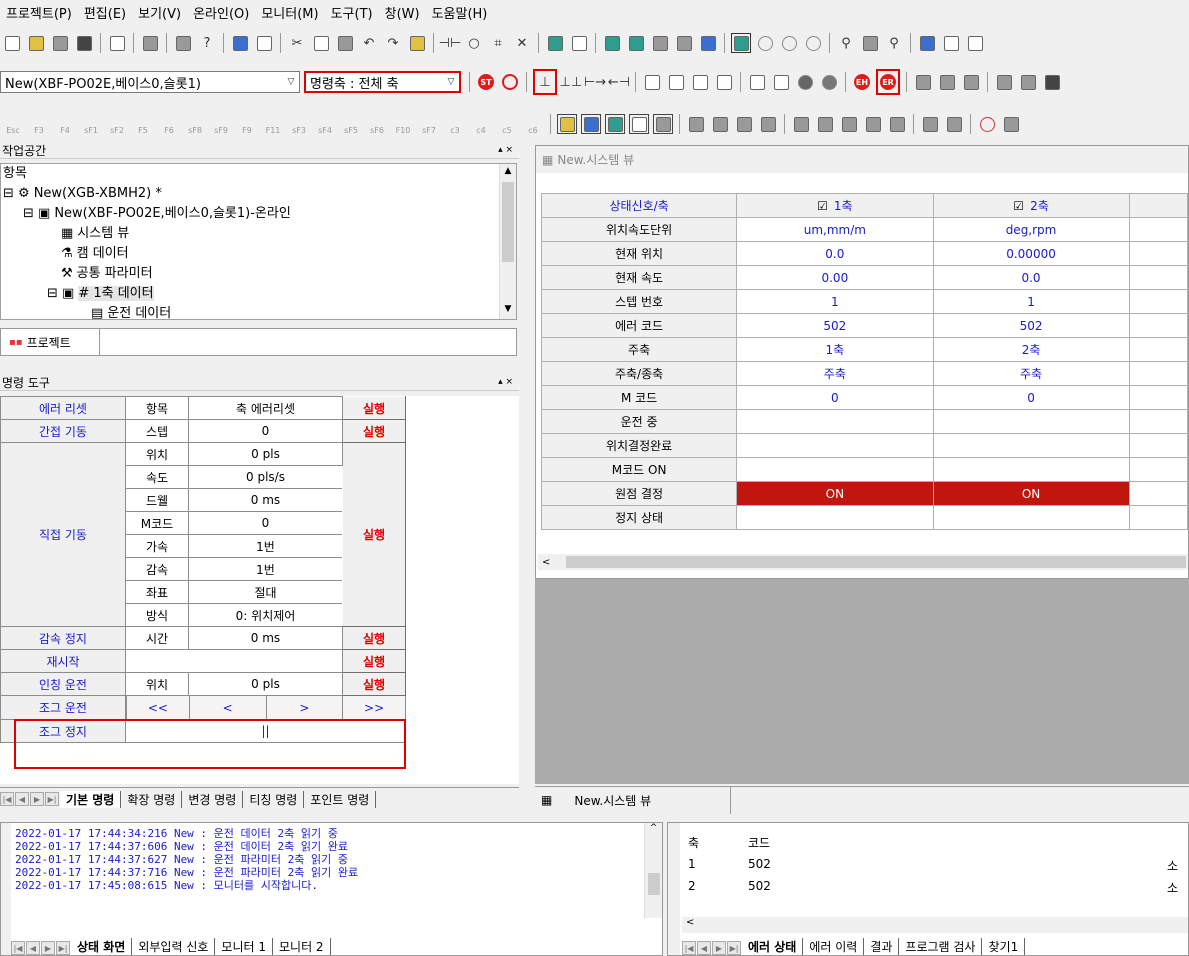 The width and height of the screenshot is (1189, 956). Describe the element at coordinates (1011, 124) in the screenshot. I see `extra-icon` at that location.